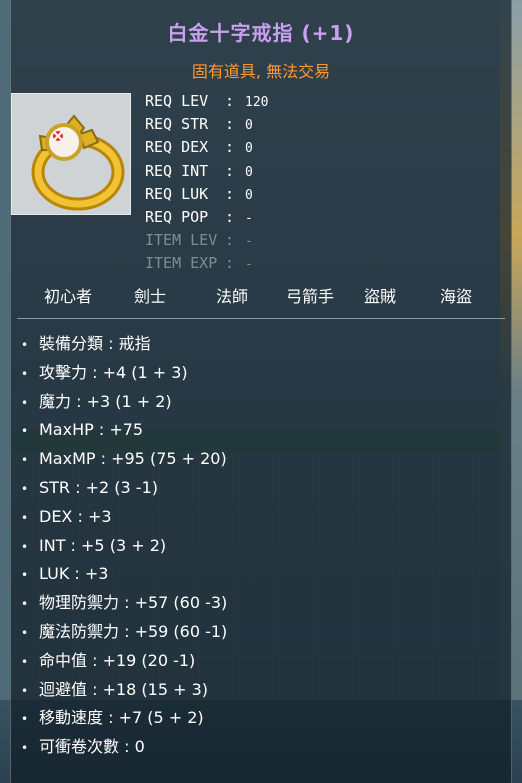  What do you see at coordinates (124, 631) in the screenshot?
I see `stat-magic-defense: • 魔法防禦力 : +59 (60 -1)` at bounding box center [124, 631].